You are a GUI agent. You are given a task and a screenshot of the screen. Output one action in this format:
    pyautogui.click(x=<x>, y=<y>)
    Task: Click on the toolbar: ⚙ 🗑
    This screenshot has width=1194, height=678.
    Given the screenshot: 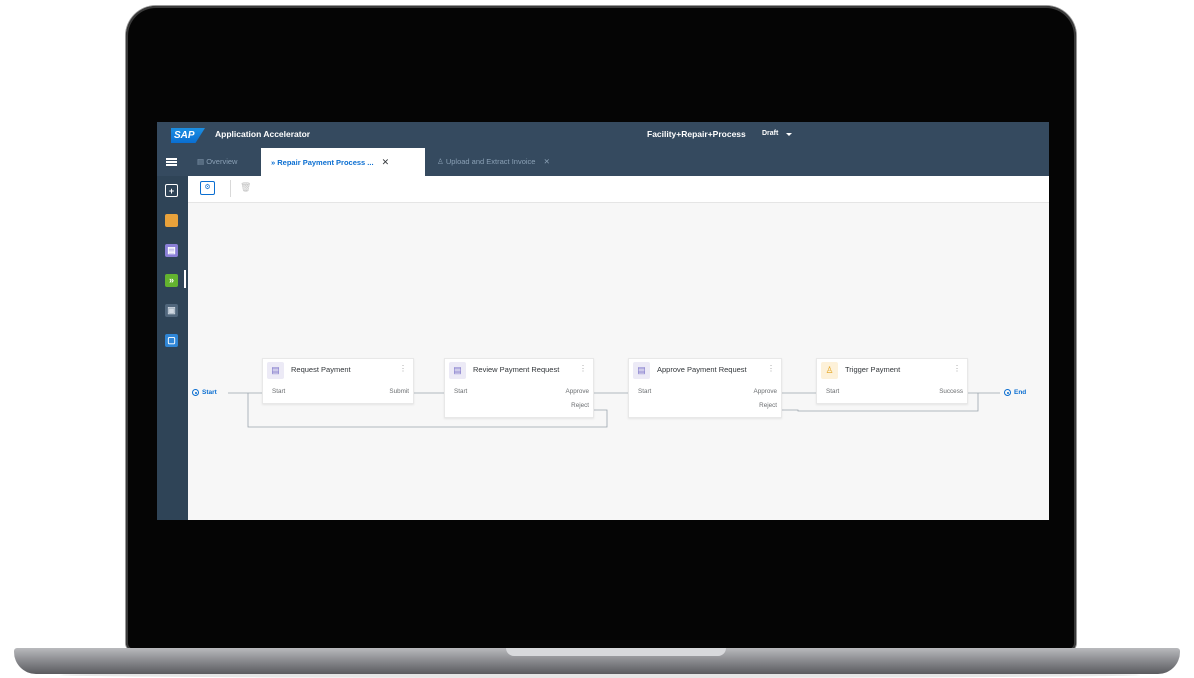 What is the action you would take?
    pyautogui.click(x=618, y=189)
    